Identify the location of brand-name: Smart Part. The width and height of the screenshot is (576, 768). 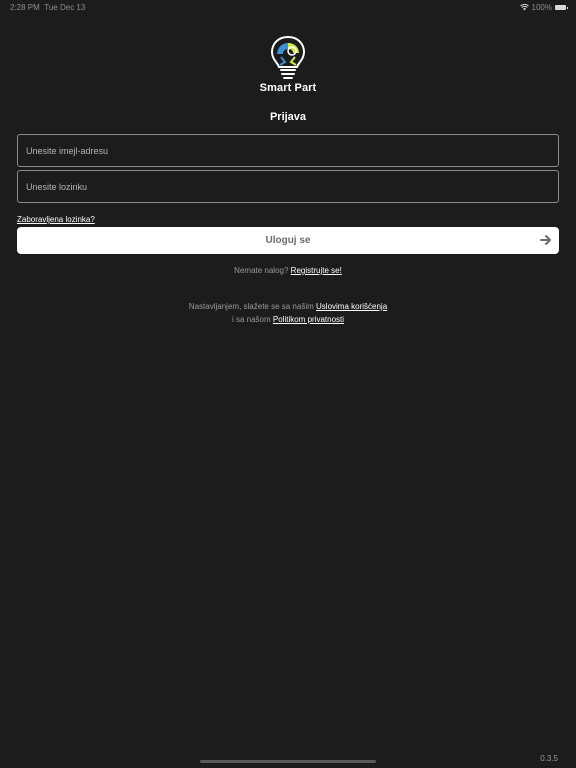
(288, 88).